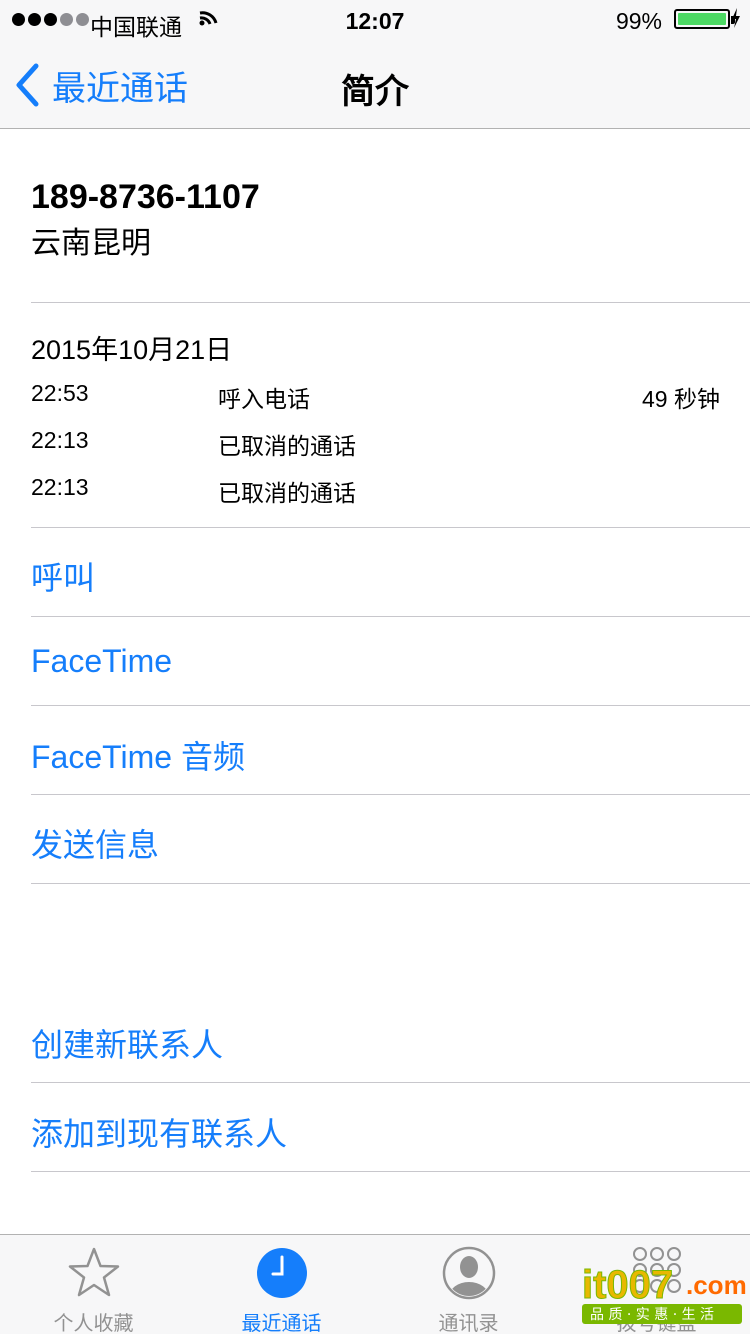 The image size is (750, 1334). I want to click on top-bar: 中国联通 12:07 99% 最近通话 简介, so click(375, 64).